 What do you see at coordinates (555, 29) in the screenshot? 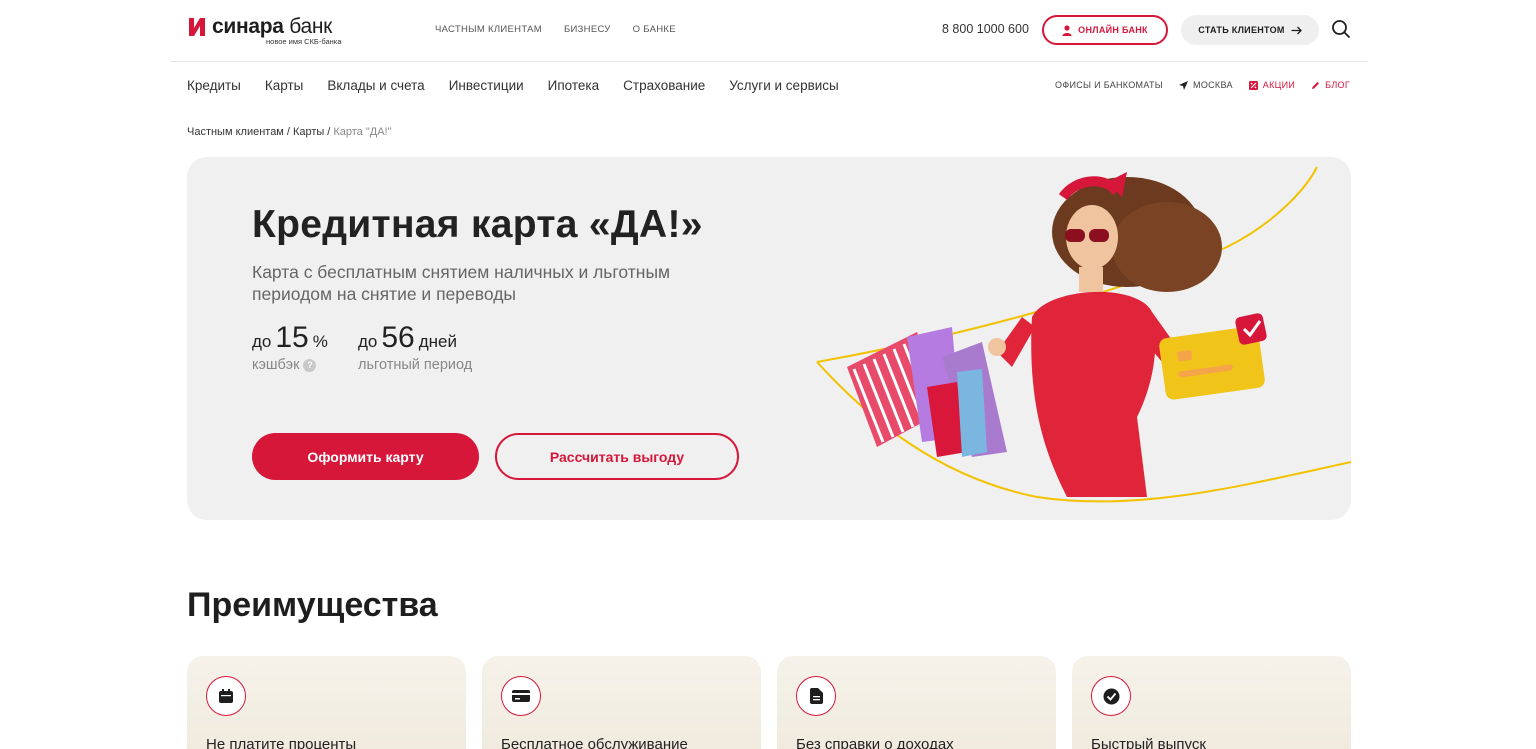
I see `top-nav: ЧАСТНЫМ КЛИЕНТАМ БИЗНЕСУ О БАНКЕ` at bounding box center [555, 29].